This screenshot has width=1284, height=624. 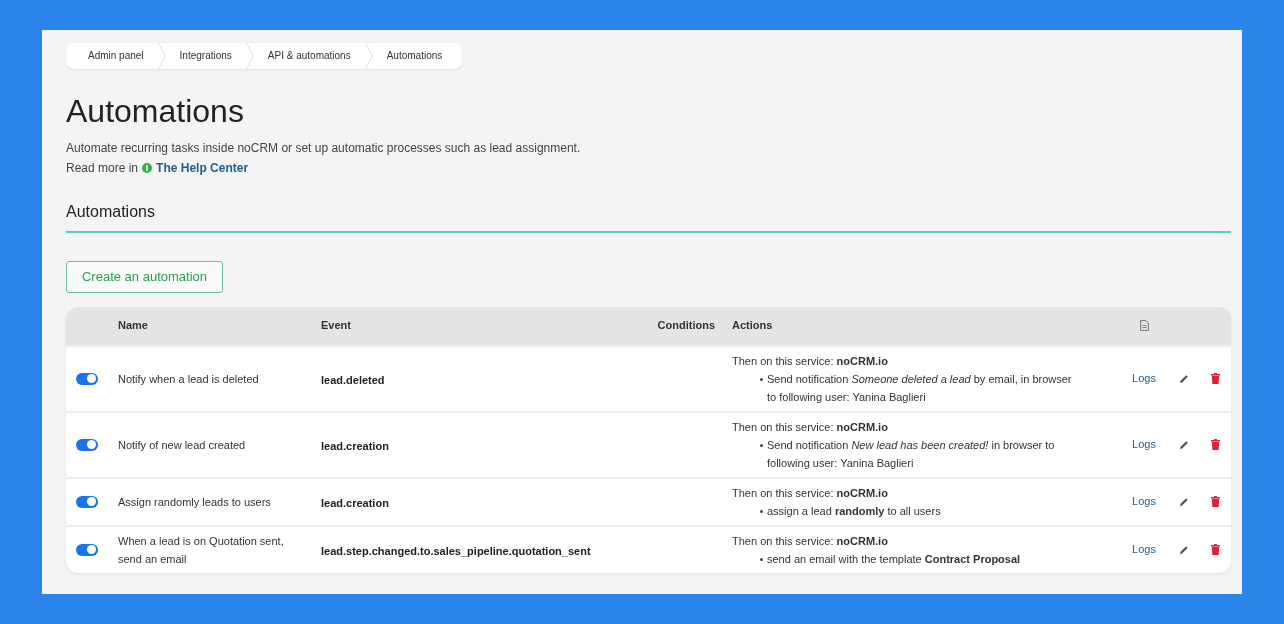 I want to click on column-header: Actions, so click(x=752, y=326).